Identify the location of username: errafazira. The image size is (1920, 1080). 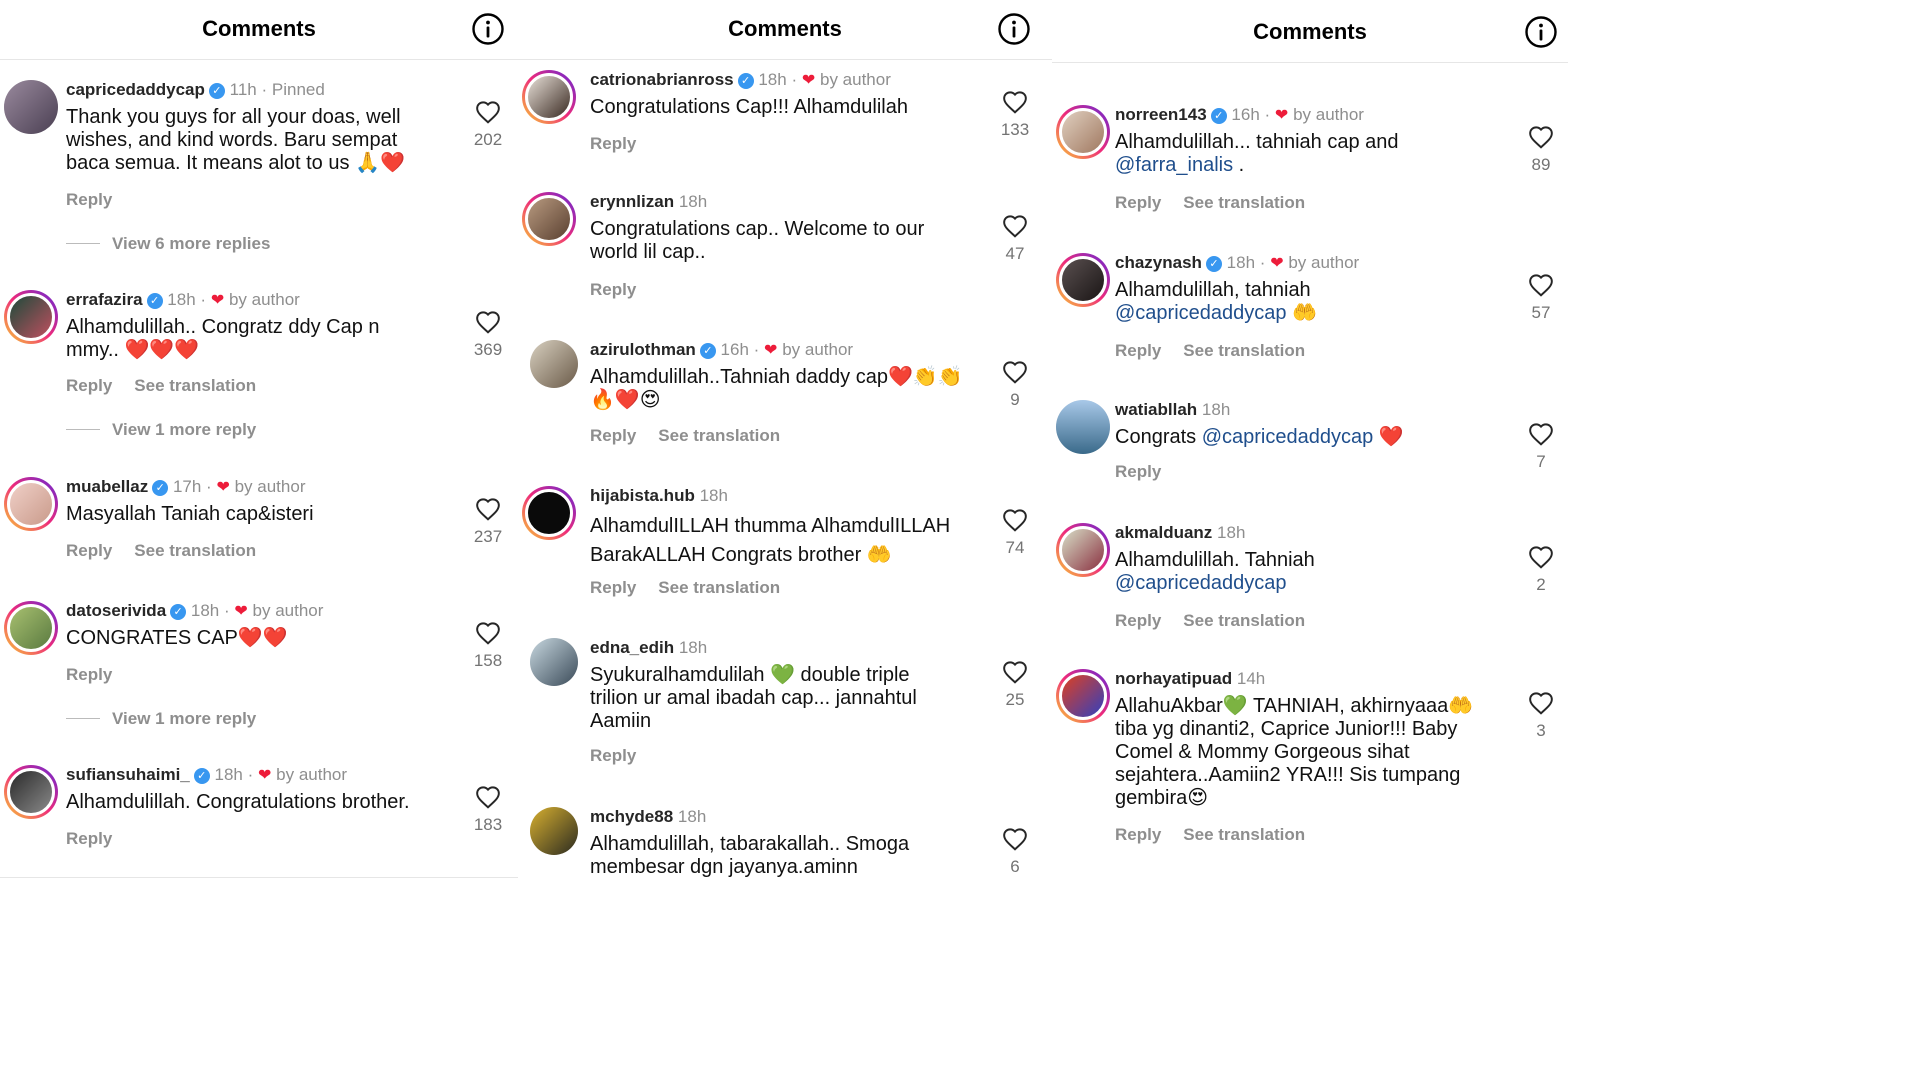
(104, 299).